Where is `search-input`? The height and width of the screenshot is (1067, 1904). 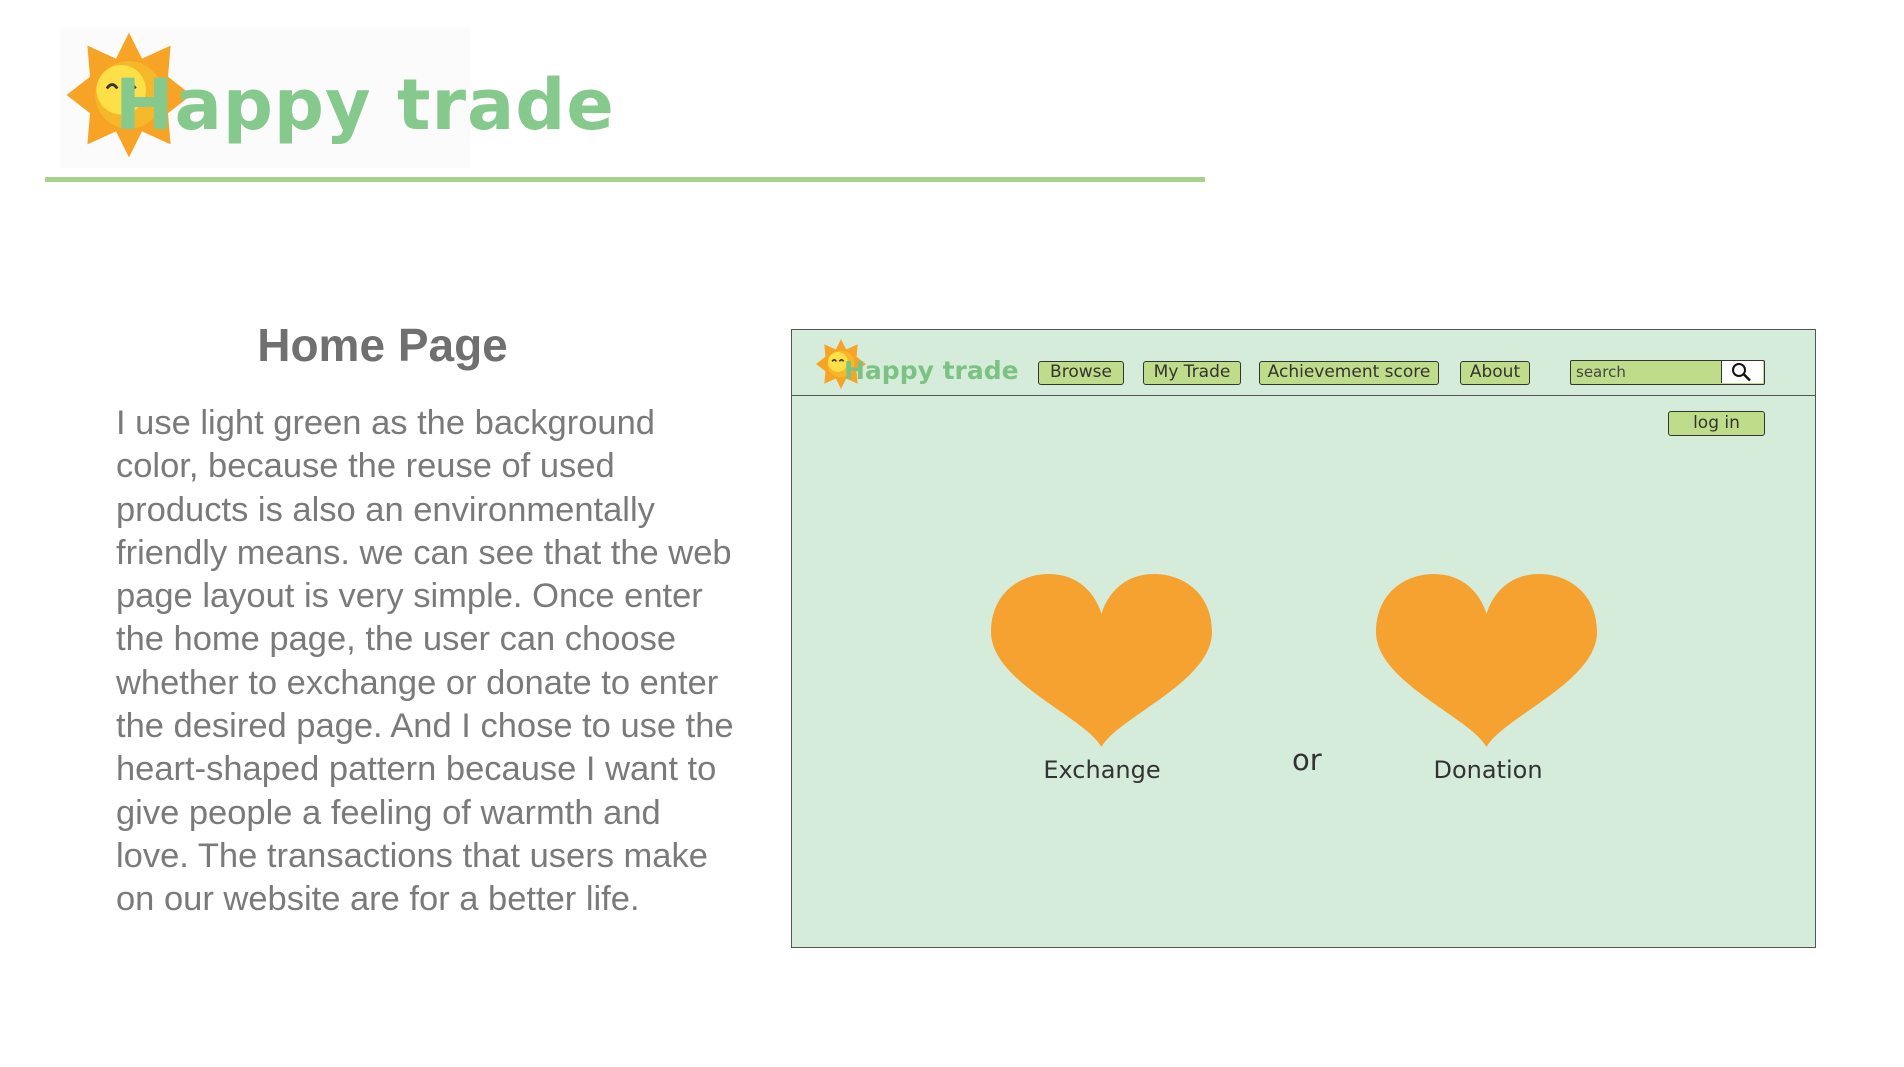 search-input is located at coordinates (1646, 372).